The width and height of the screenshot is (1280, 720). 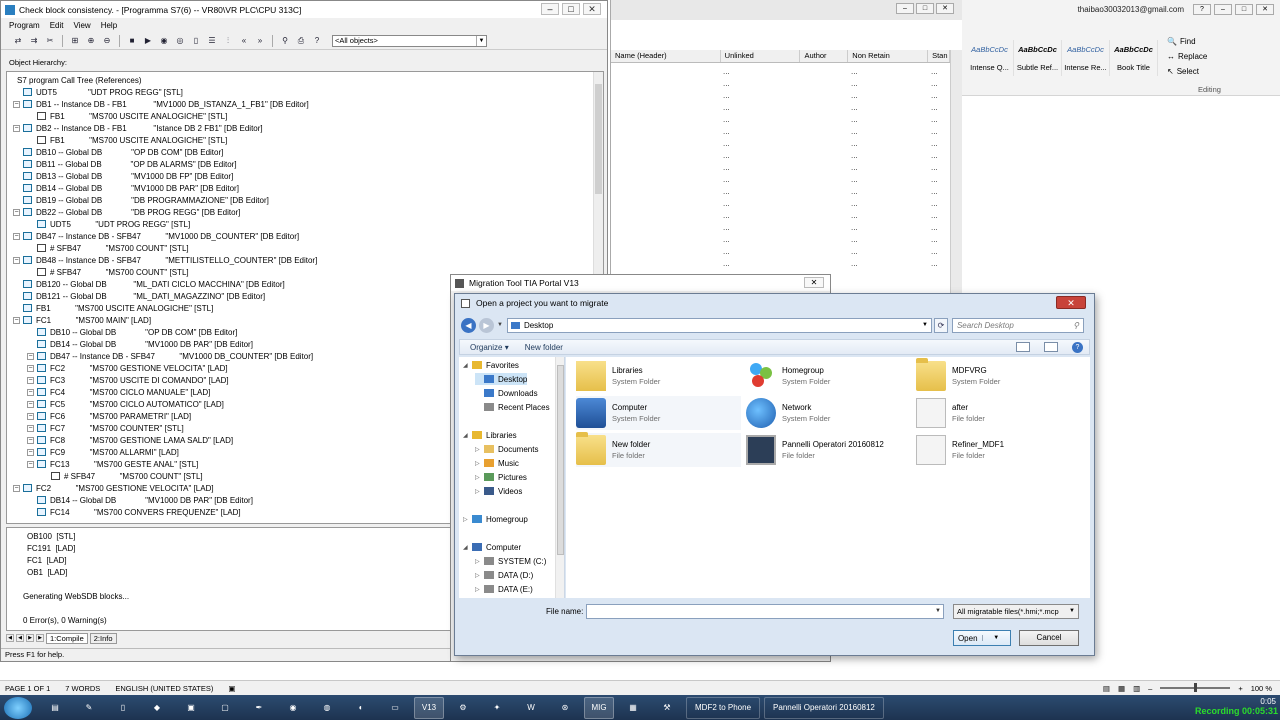 I want to click on stop-icon: ◉, so click(x=164, y=40).